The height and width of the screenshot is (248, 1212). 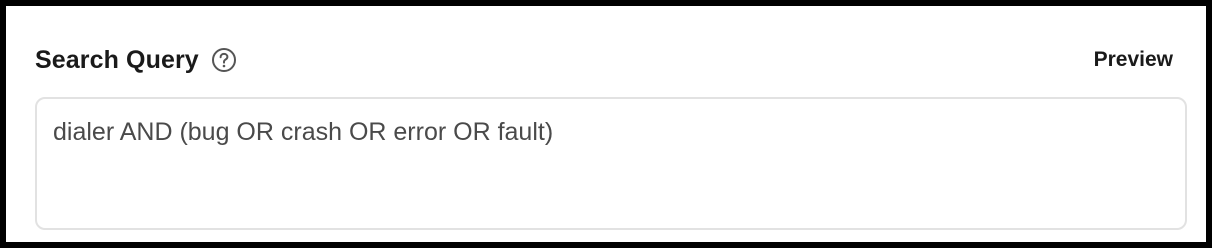 I want to click on help-icon, so click(x=224, y=60).